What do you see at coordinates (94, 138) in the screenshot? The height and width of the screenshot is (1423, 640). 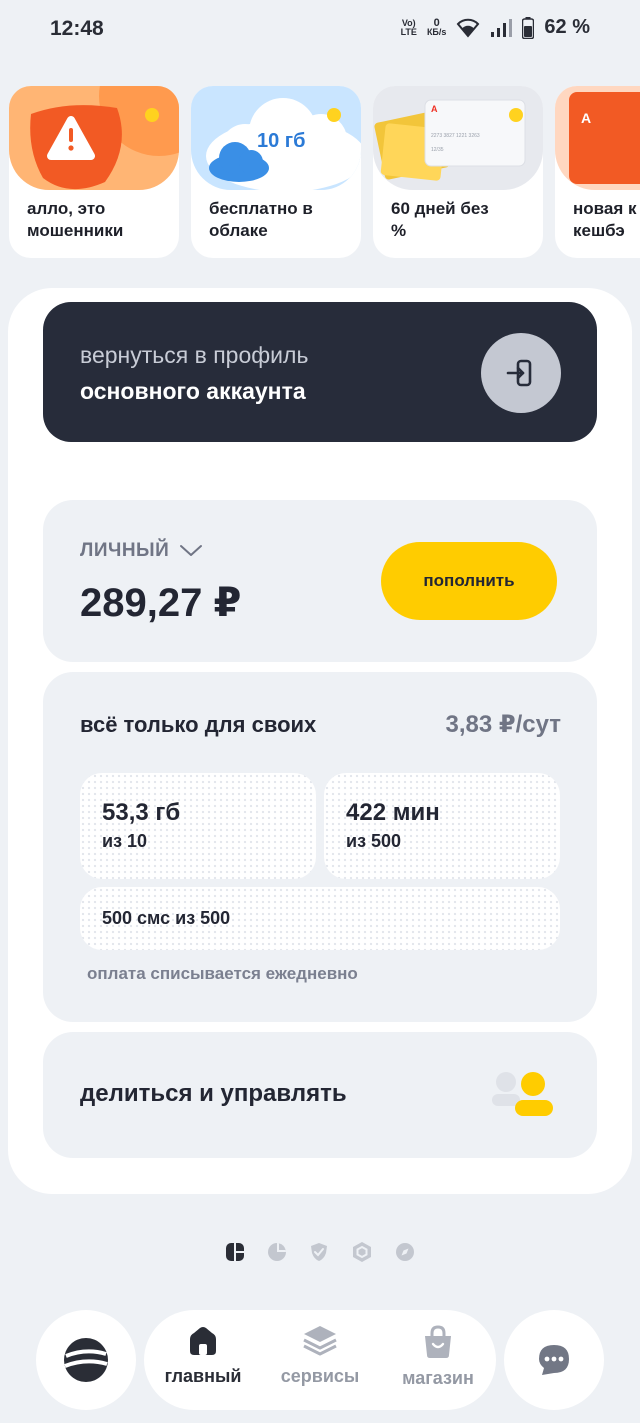 I see `warning-shield-icon` at bounding box center [94, 138].